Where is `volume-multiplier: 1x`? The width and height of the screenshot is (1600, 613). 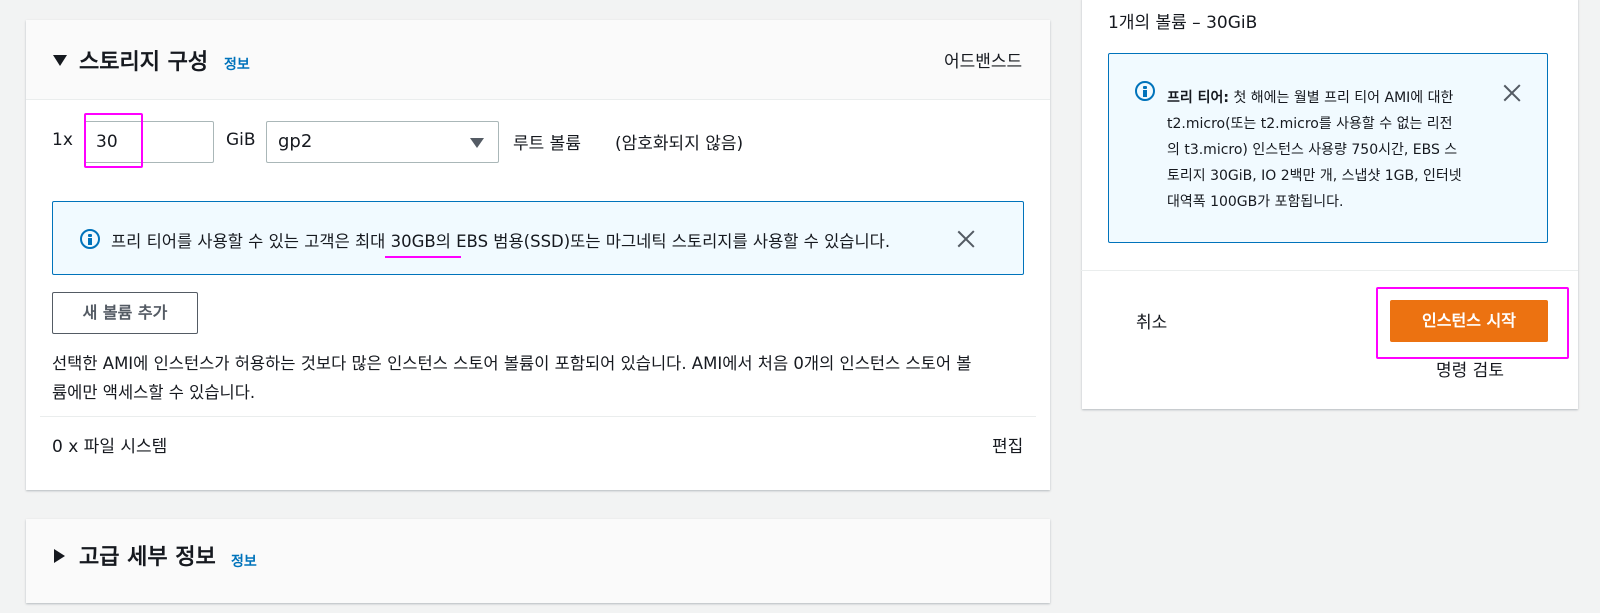
volume-multiplier: 1x is located at coordinates (62, 140).